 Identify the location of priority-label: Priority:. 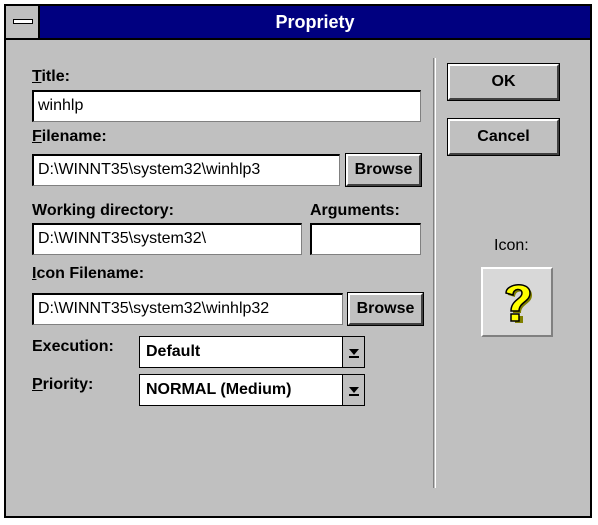
(63, 384).